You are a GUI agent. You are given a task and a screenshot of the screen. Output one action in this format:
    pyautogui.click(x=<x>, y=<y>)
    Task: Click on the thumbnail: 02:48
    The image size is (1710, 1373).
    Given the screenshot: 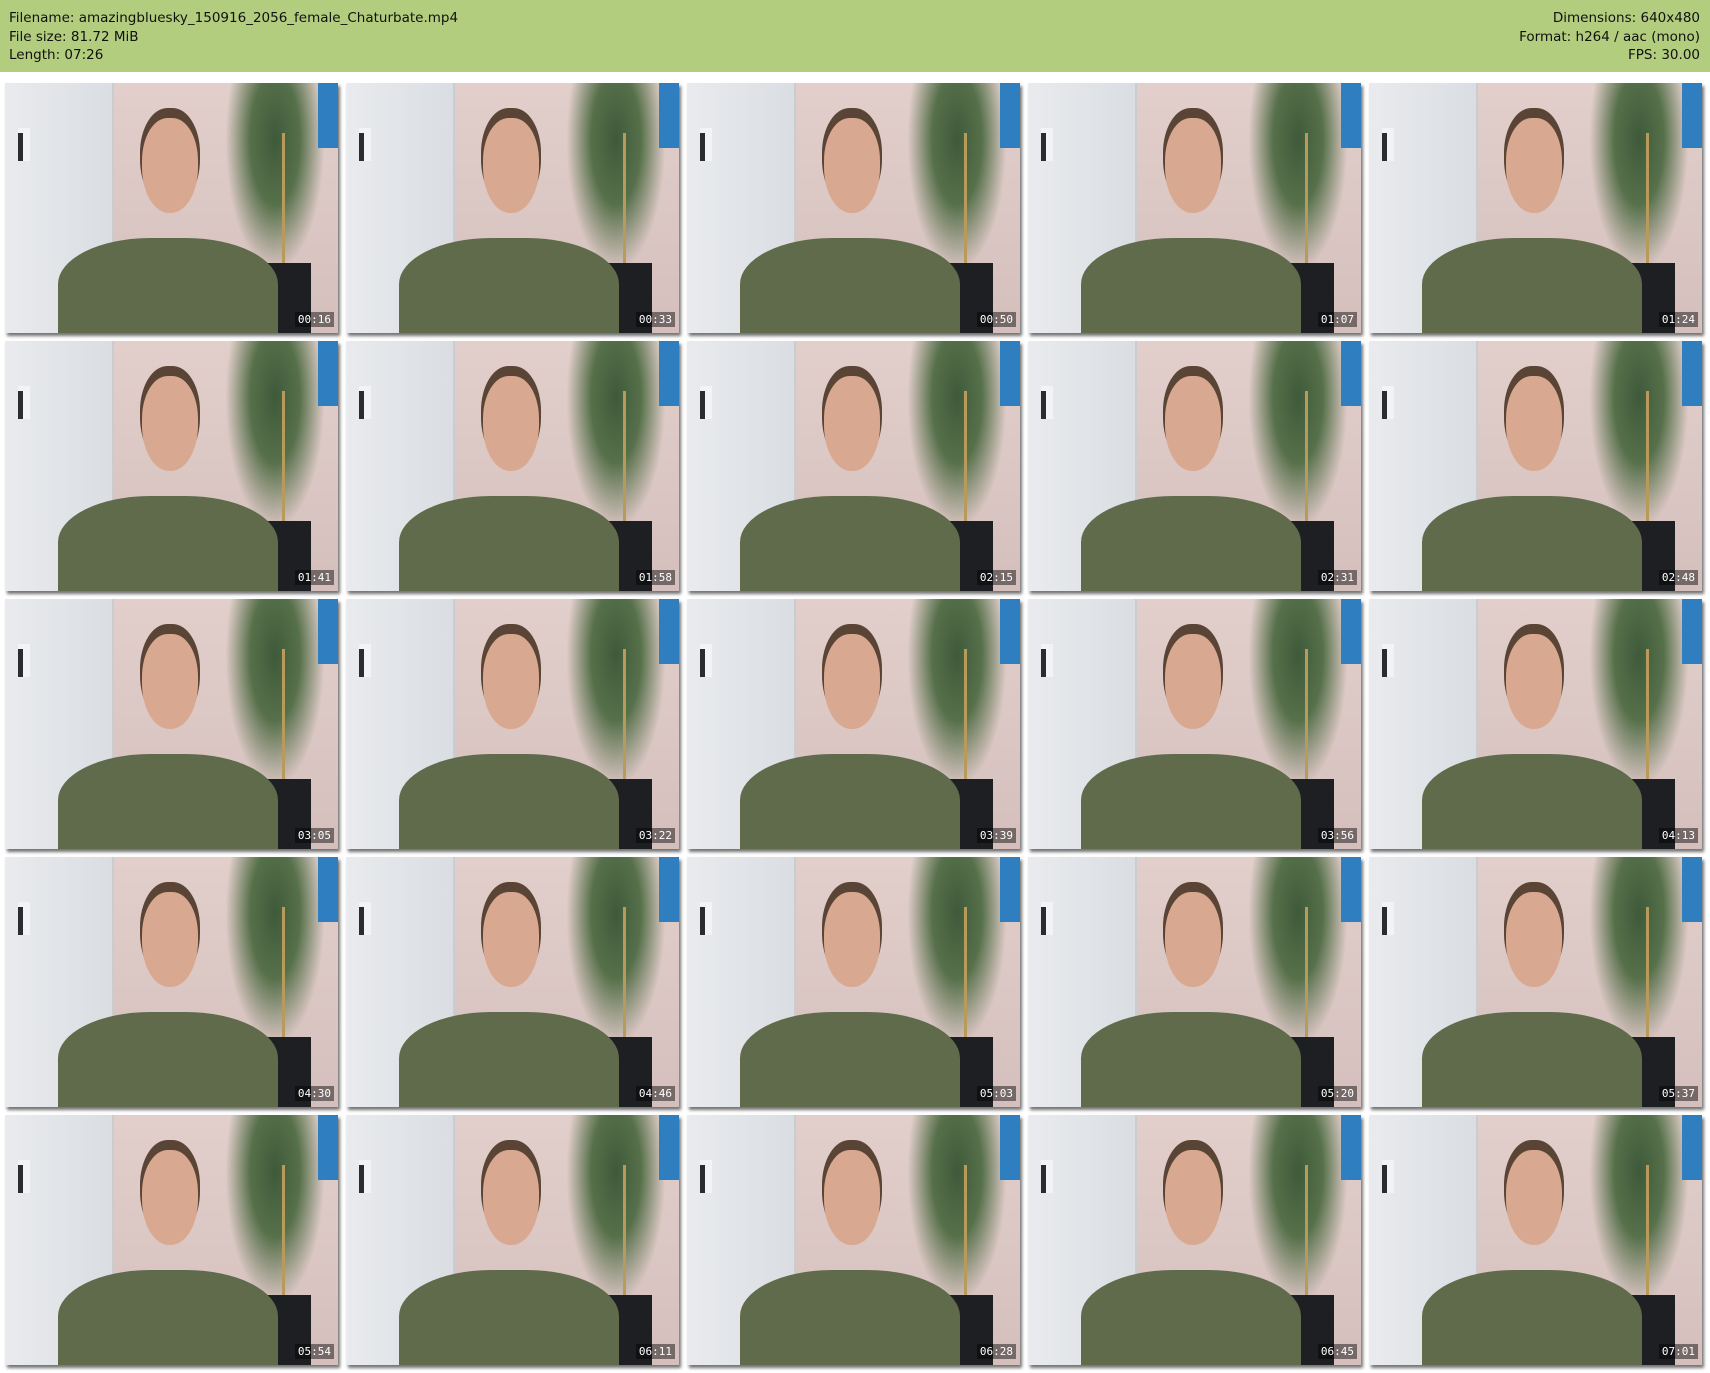 What is the action you would take?
    pyautogui.click(x=1535, y=466)
    